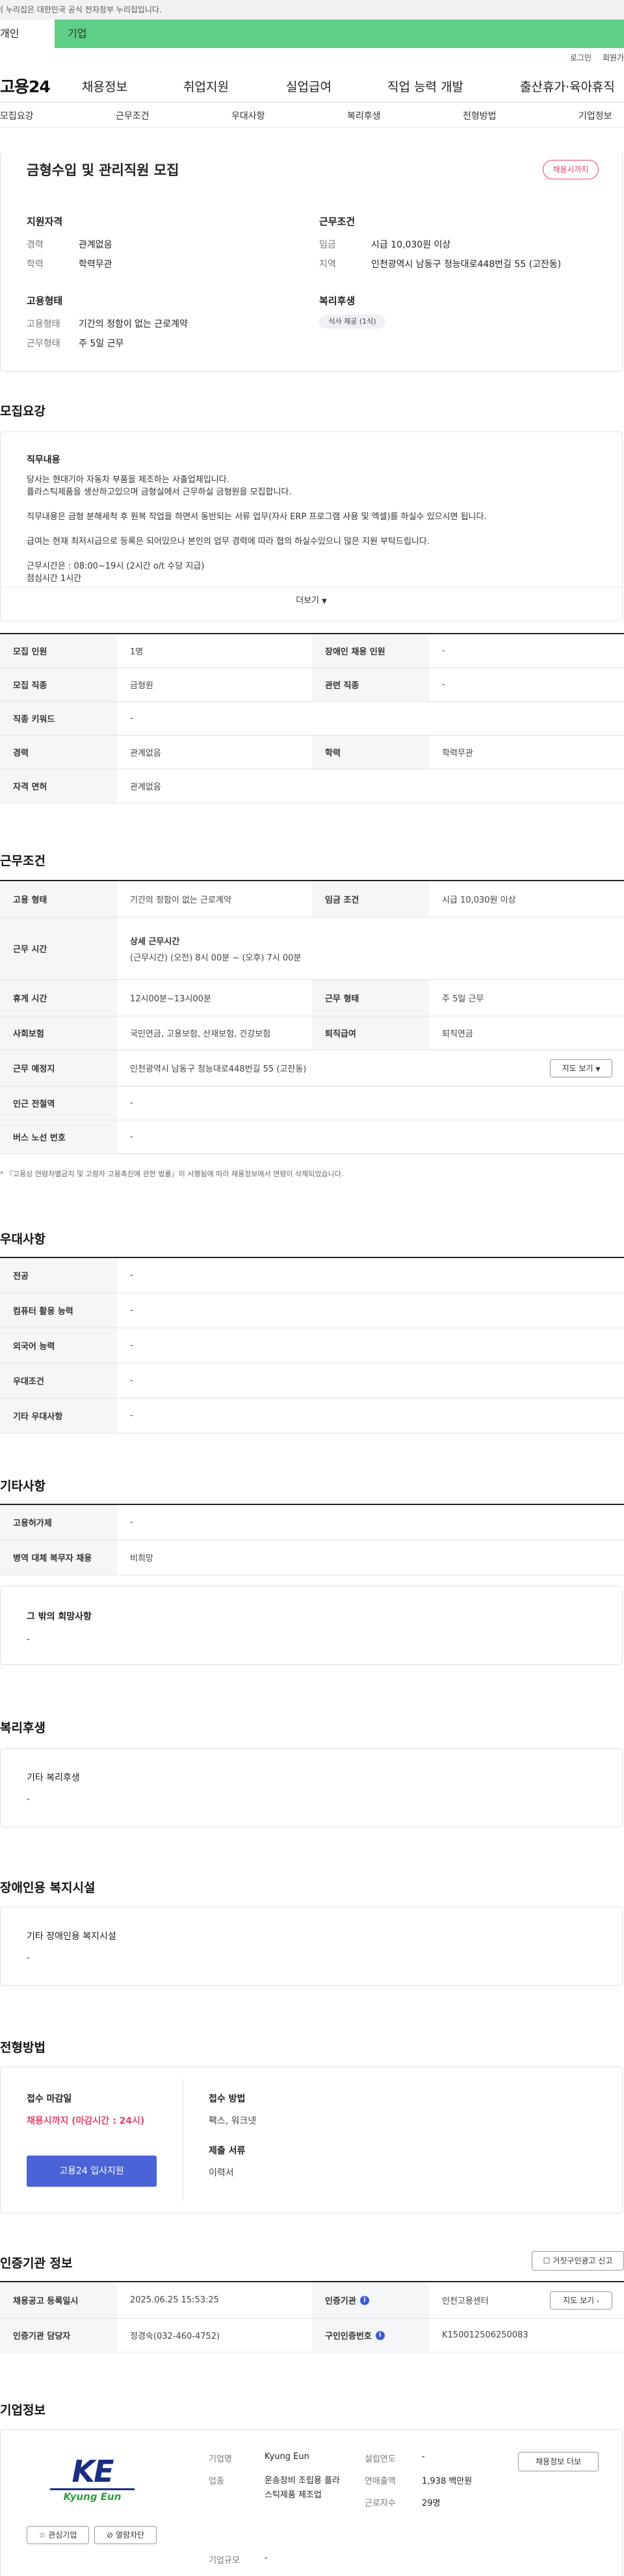 The height and width of the screenshot is (2576, 624). I want to click on region-value: 인천광역시 남동구 청능대로448번길 55 (고잔동), so click(467, 265).